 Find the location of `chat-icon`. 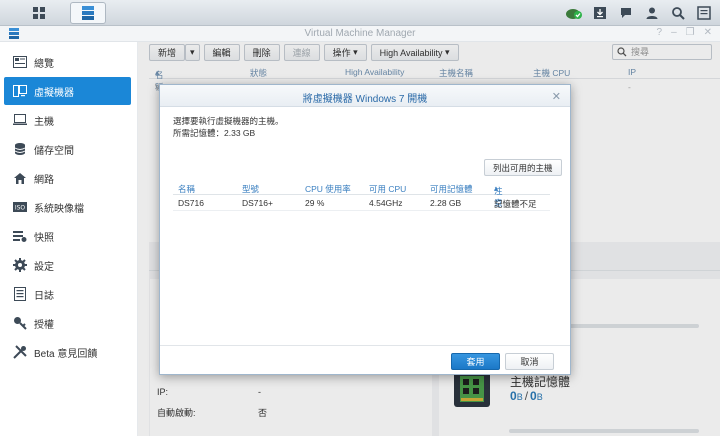

chat-icon is located at coordinates (626, 13).